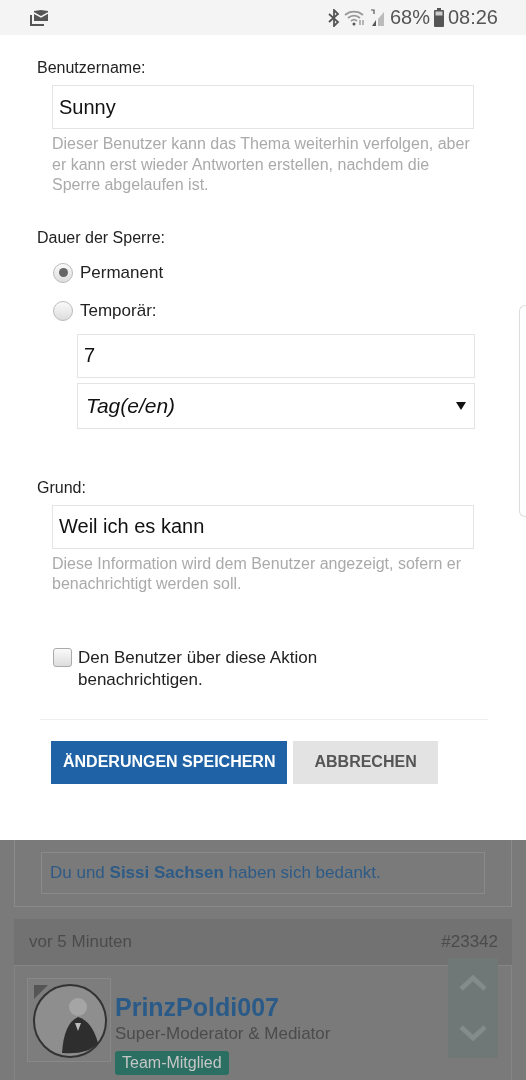 The image size is (526, 1080). What do you see at coordinates (257, 573) in the screenshot?
I see `help-text: Diese Information wird dem Benutzer angezeigt, sofern er benachrichtigt werden soll.` at bounding box center [257, 573].